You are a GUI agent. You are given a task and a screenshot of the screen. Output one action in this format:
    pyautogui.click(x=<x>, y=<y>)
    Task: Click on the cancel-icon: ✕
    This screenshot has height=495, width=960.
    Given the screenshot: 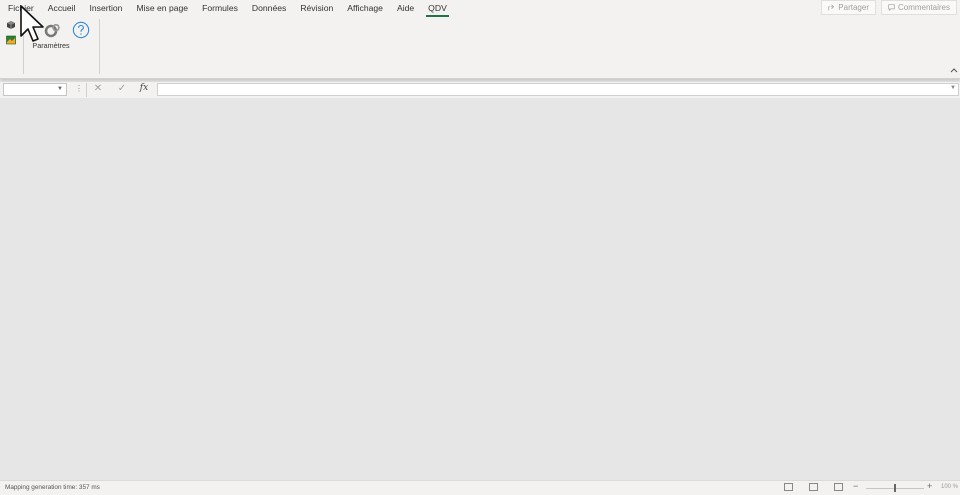 What is the action you would take?
    pyautogui.click(x=98, y=88)
    